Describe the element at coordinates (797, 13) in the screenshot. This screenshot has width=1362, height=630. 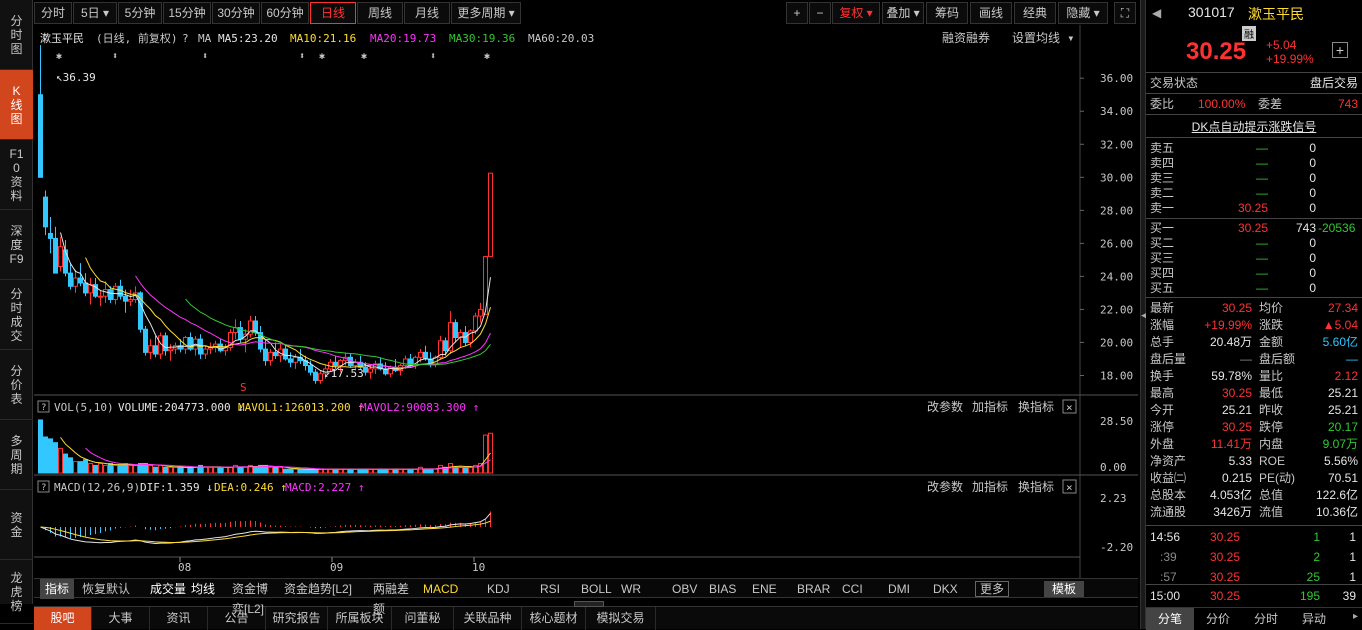
I see `zoom-in-button: +` at that location.